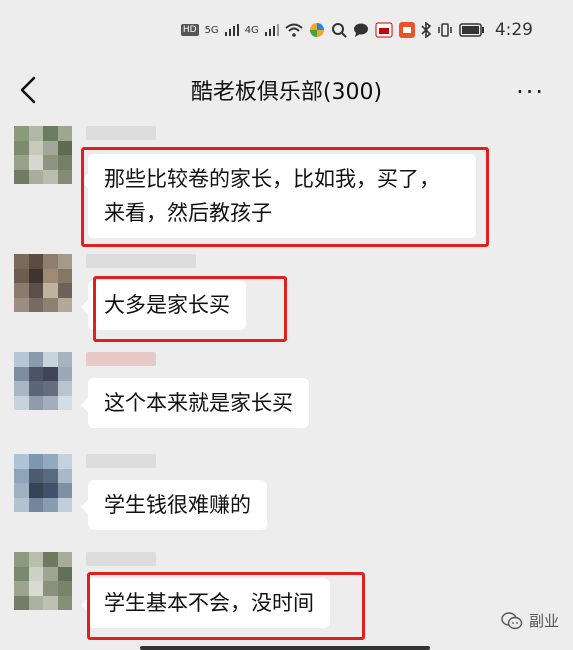  I want to click on more-button: ···, so click(530, 92).